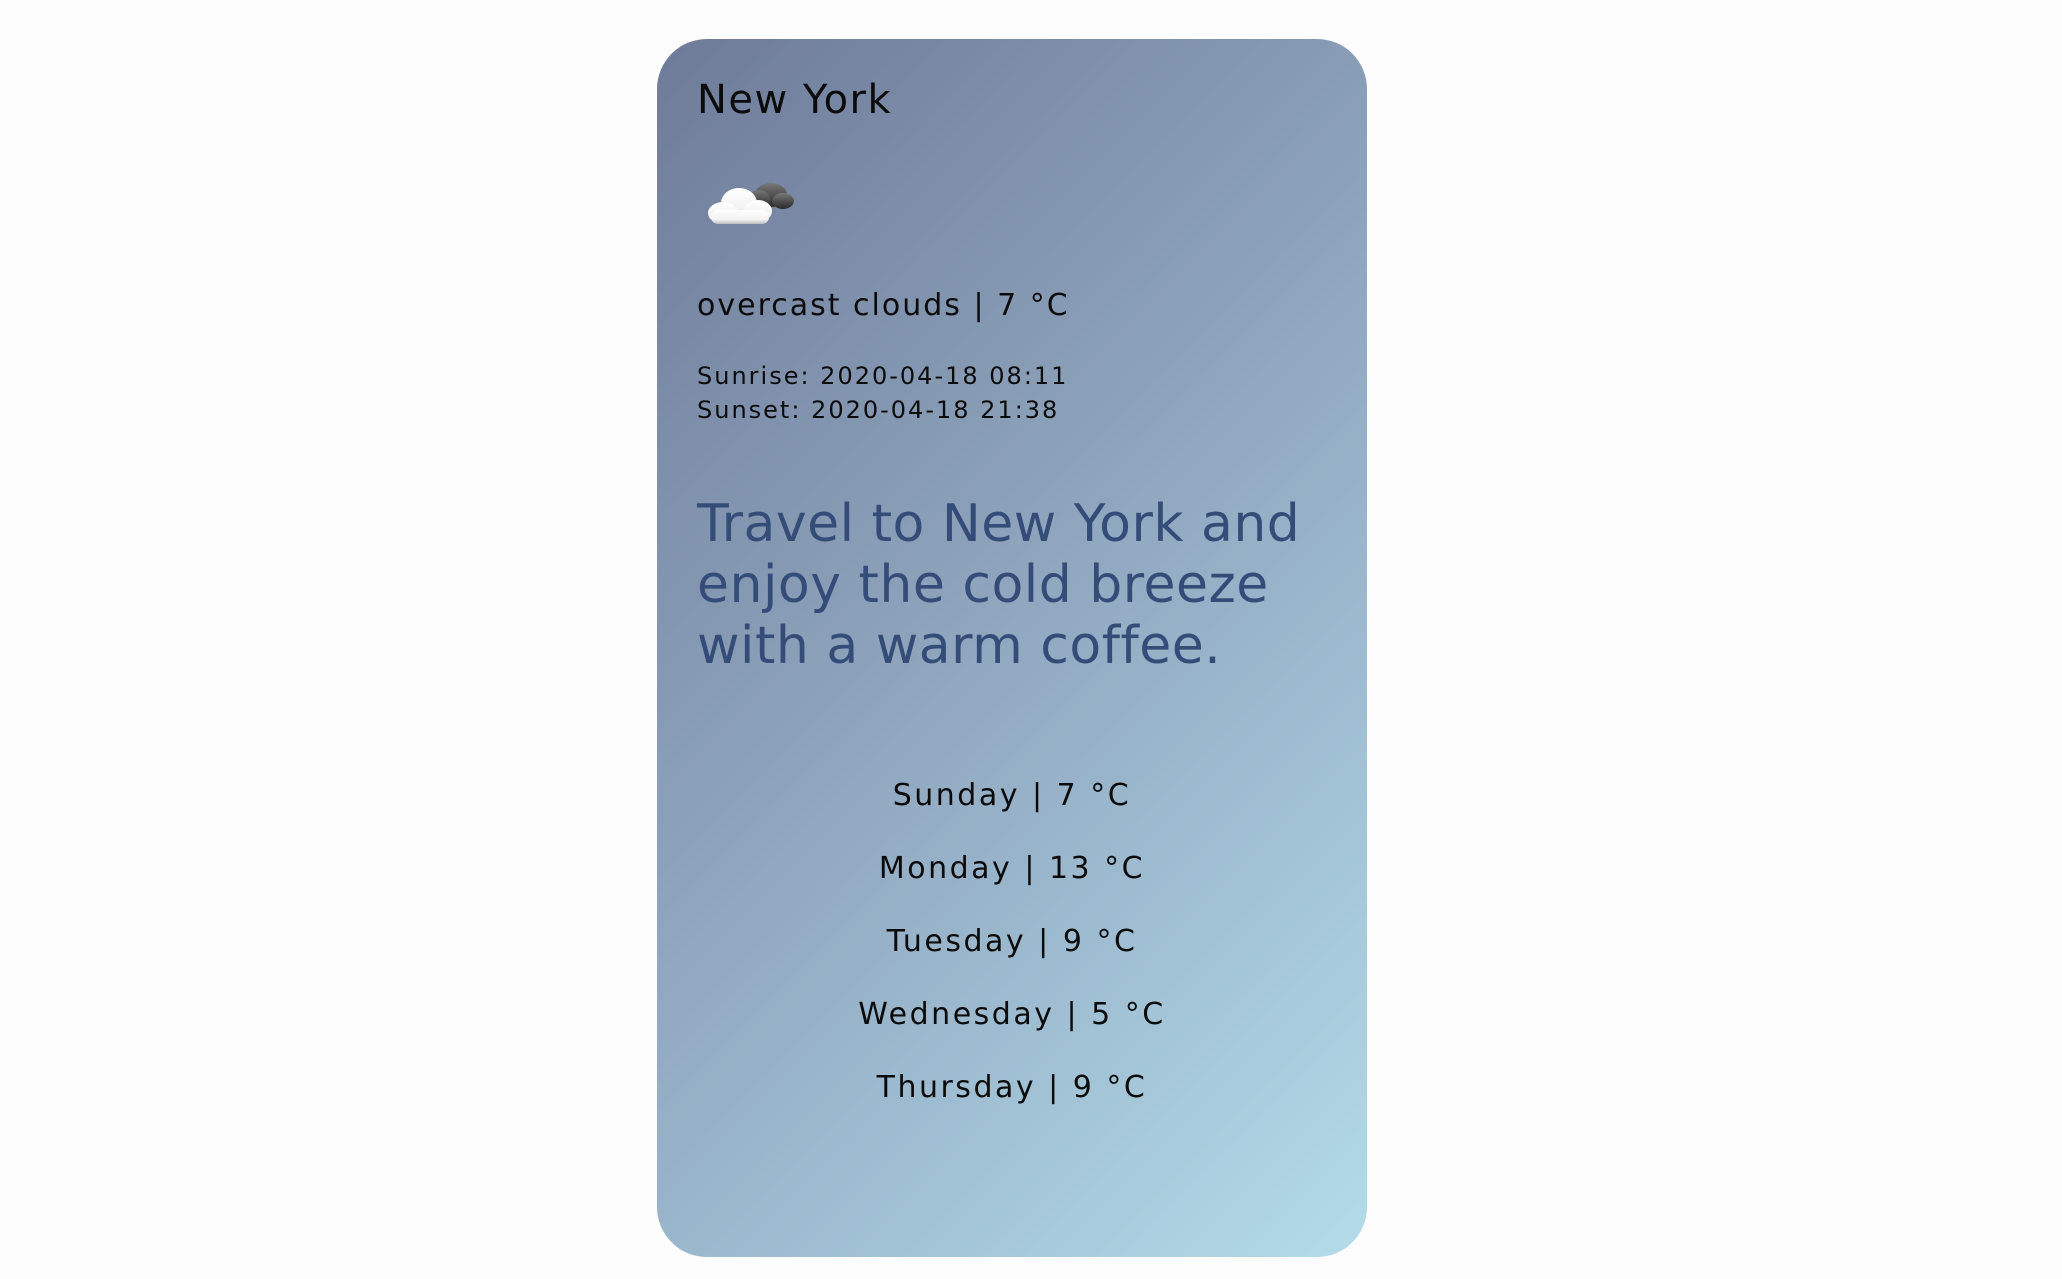 This screenshot has width=2062, height=1279. Describe the element at coordinates (751, 203) in the screenshot. I see `cloud-icon` at that location.